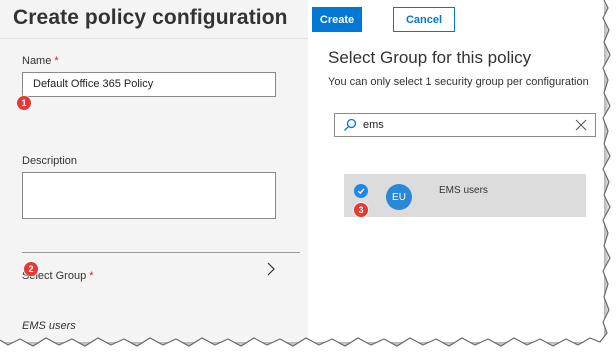 Image resolution: width=616 pixels, height=355 pixels. I want to click on header-divider, so click(154, 38).